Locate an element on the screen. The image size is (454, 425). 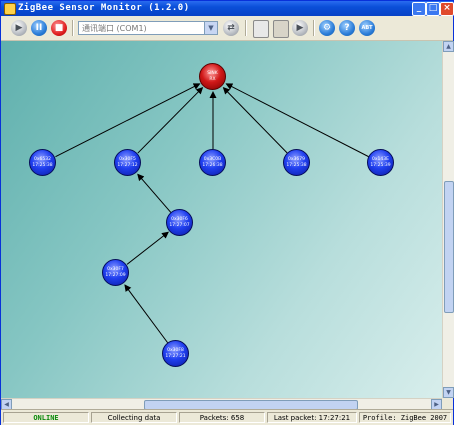
pause-icon: II is located at coordinates (39, 28).